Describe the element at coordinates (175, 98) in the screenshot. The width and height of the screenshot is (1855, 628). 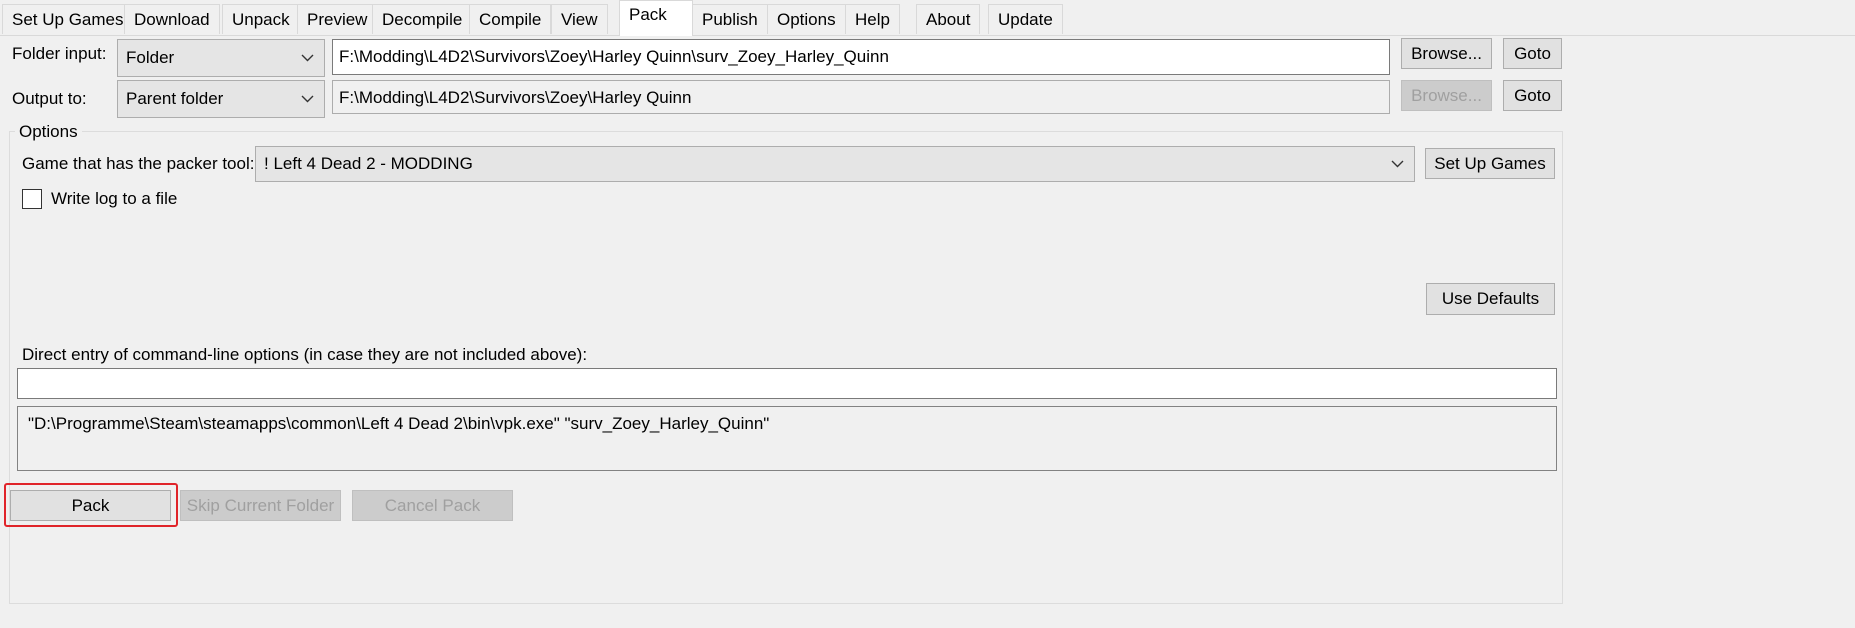
I see `output-to-mode-value: Parent folder` at that location.